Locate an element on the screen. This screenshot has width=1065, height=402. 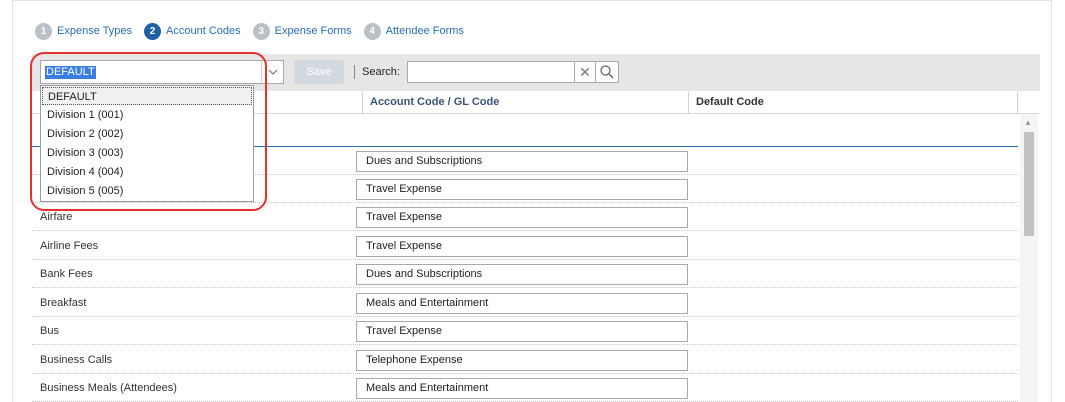
column-header-default-code: Default Code is located at coordinates (726, 102).